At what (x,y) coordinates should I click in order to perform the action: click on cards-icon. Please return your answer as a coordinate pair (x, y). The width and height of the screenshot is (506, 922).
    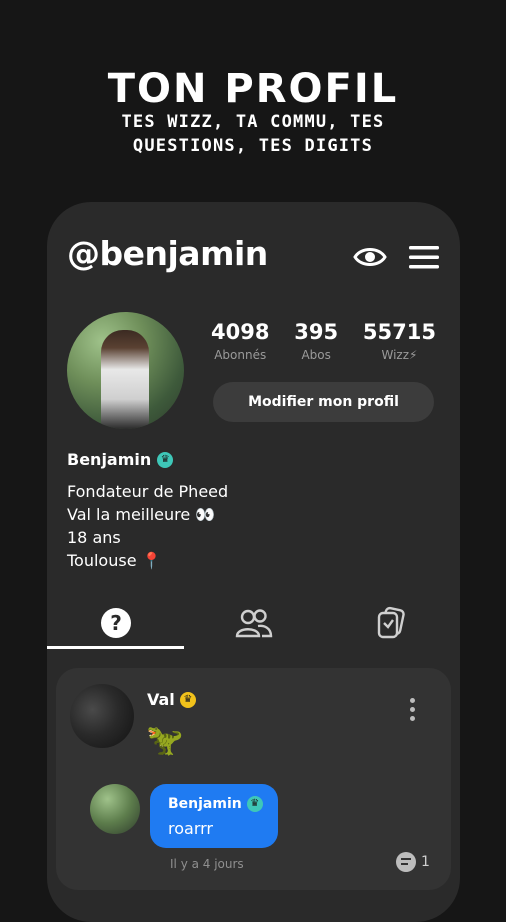
    Looking at the image, I should click on (391, 622).